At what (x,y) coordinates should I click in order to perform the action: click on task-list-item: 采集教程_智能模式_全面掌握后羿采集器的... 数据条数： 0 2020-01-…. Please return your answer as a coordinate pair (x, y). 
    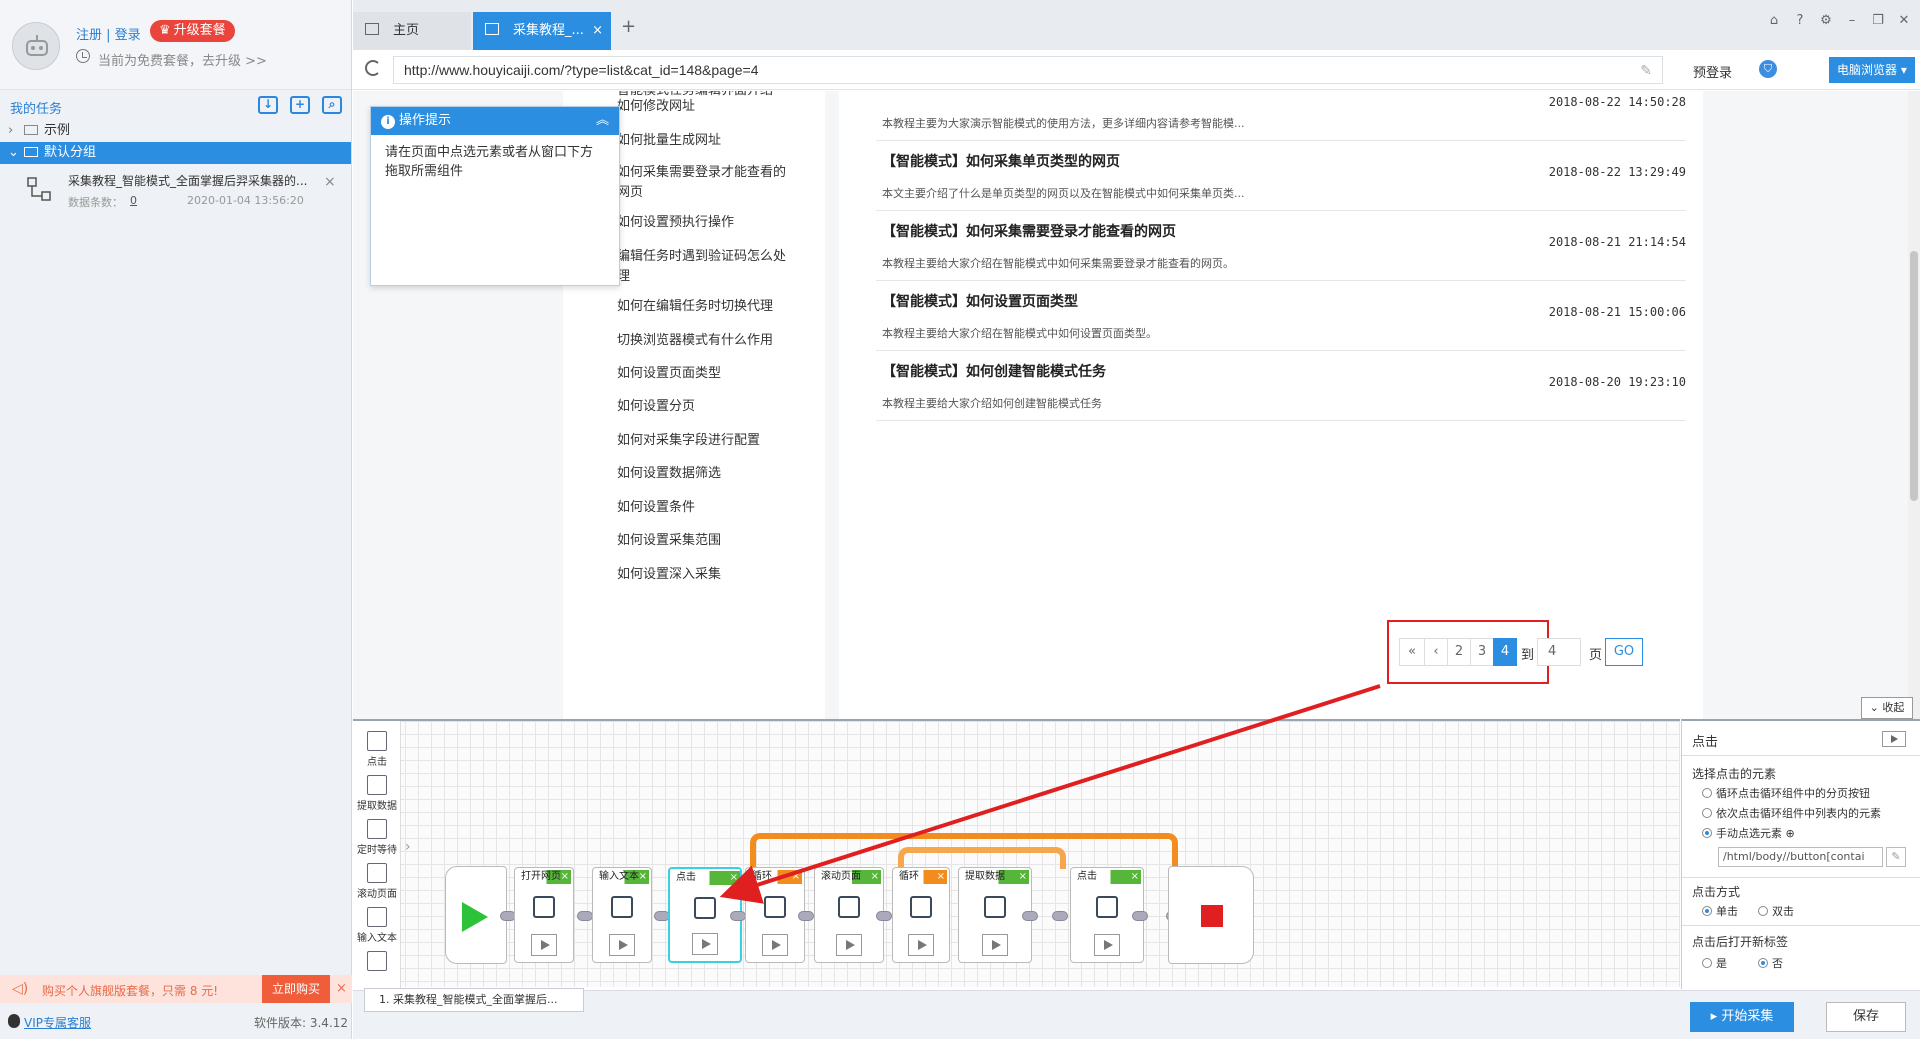
    Looking at the image, I should click on (175, 193).